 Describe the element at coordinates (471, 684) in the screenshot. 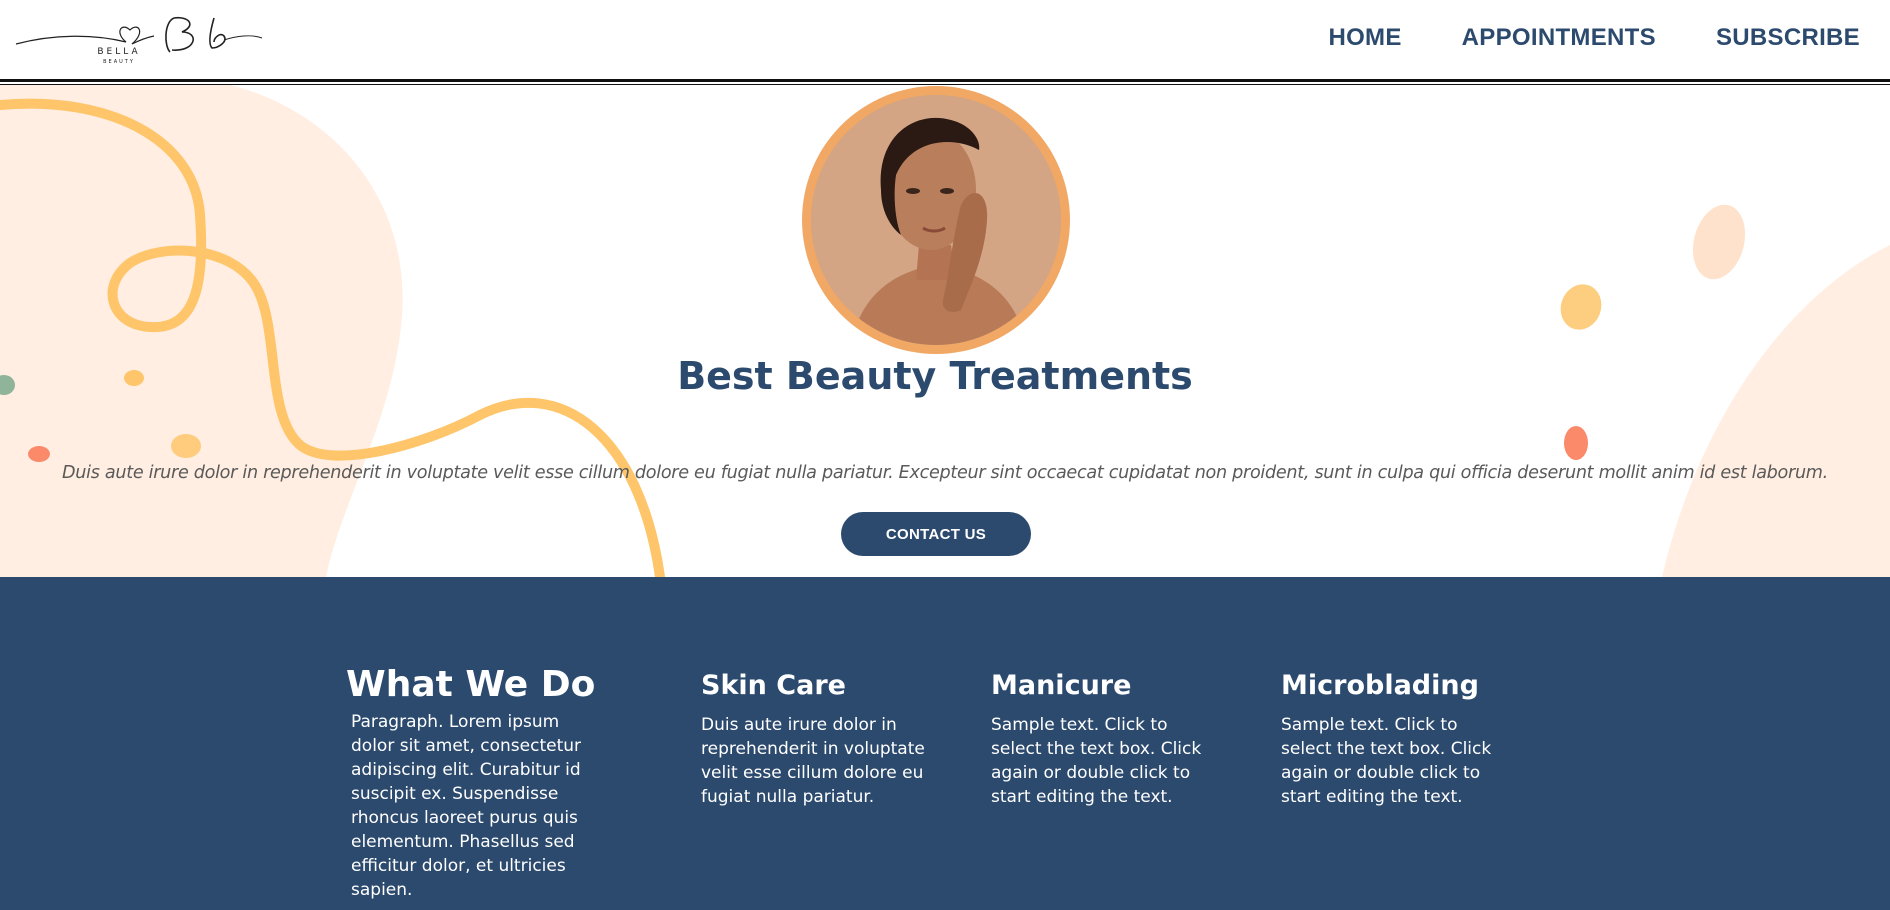

I see `what-we-do-heading: What We Do` at that location.